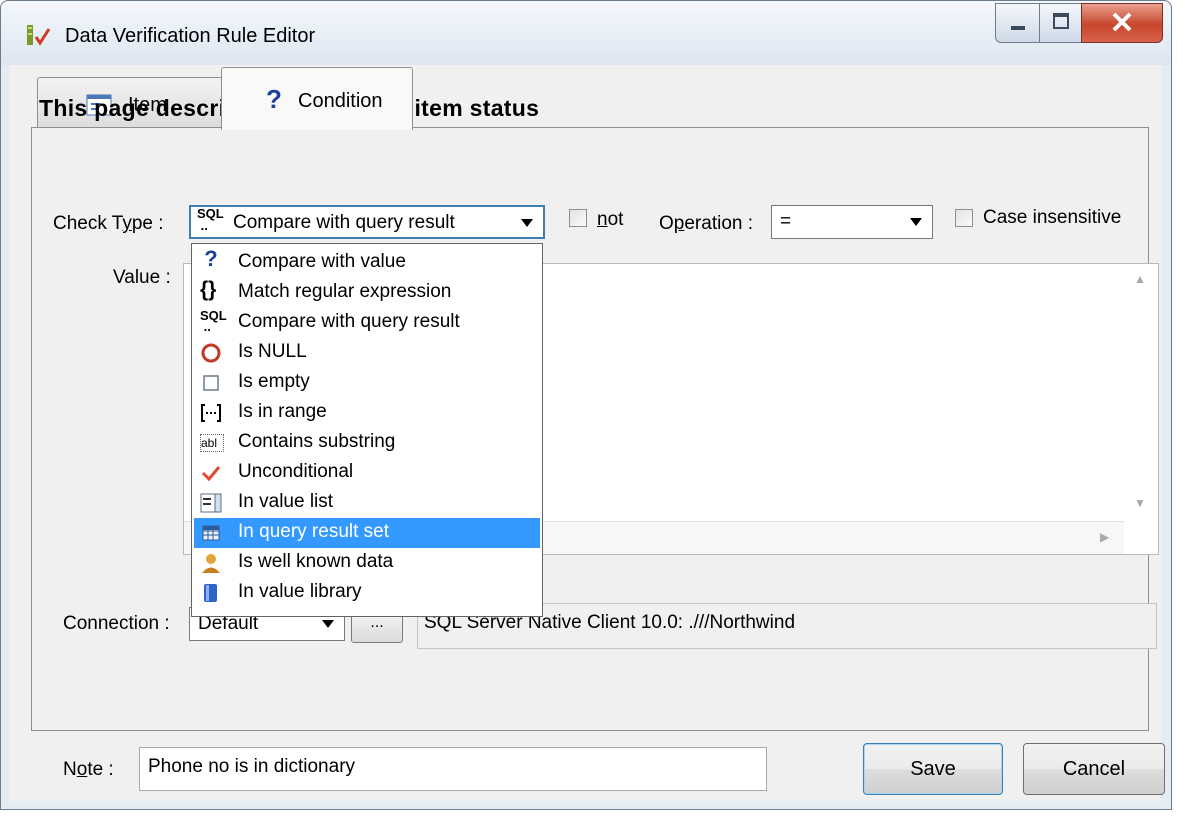  I want to click on note-input: Phone no is in dictionary, so click(453, 769).